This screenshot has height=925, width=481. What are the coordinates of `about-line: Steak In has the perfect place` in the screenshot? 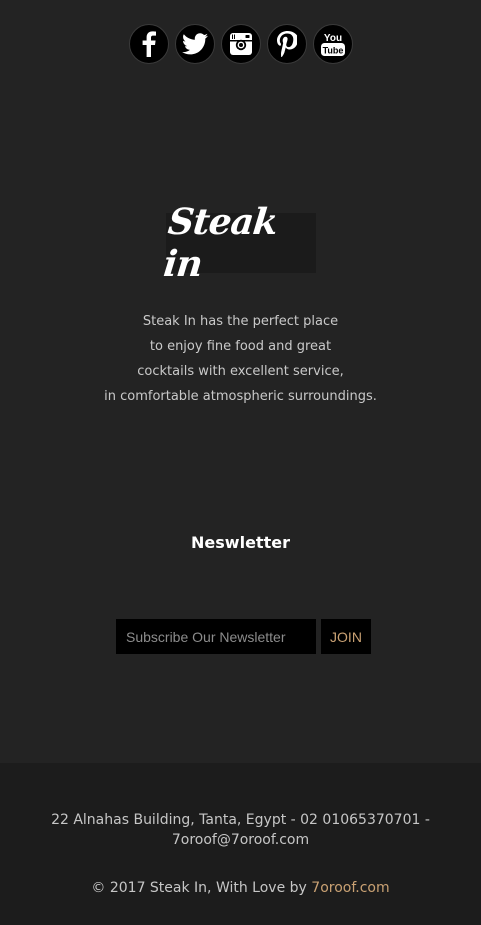 It's located at (240, 321).